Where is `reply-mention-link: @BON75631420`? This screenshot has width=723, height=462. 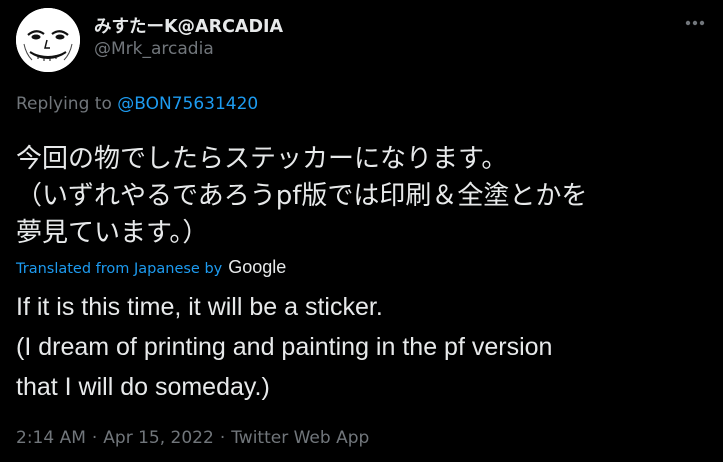 reply-mention-link: @BON75631420 is located at coordinates (187, 104).